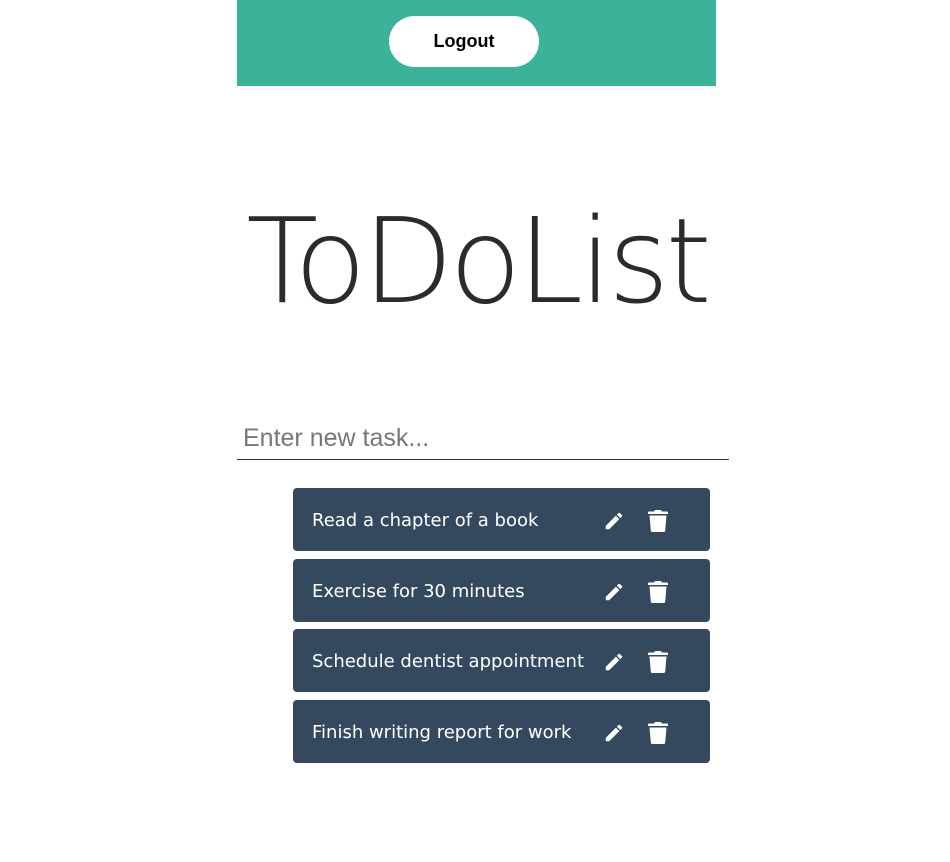  I want to click on task-text: Schedule dentist appointment, so click(448, 661).